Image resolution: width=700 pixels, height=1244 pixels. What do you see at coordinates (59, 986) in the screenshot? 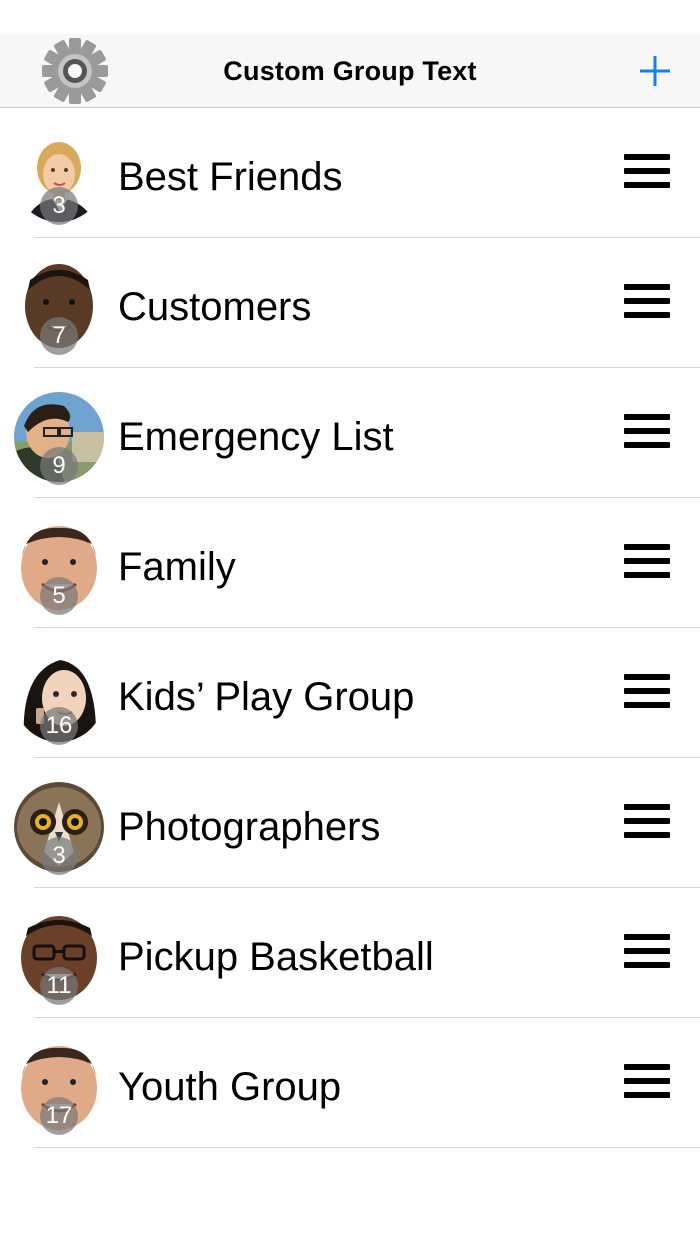
I see `member-count-badge: 11` at bounding box center [59, 986].